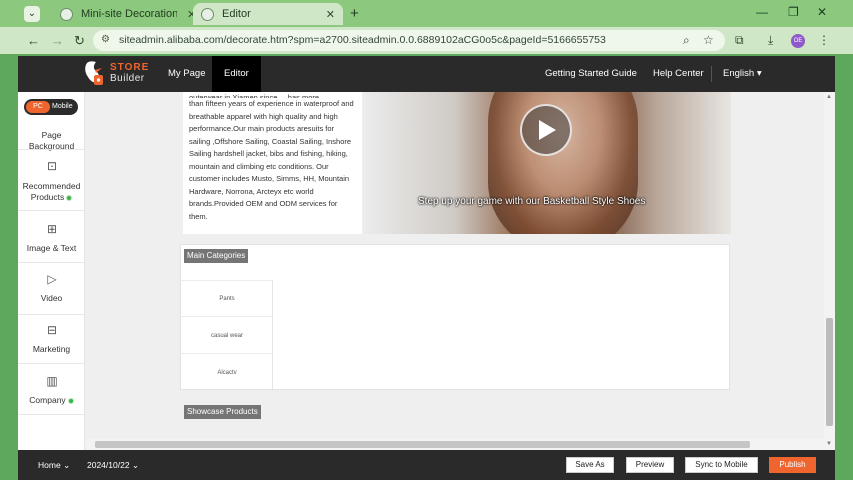 The height and width of the screenshot is (480, 853). What do you see at coordinates (354, 13) in the screenshot?
I see `new-tab-icon: +` at bounding box center [354, 13].